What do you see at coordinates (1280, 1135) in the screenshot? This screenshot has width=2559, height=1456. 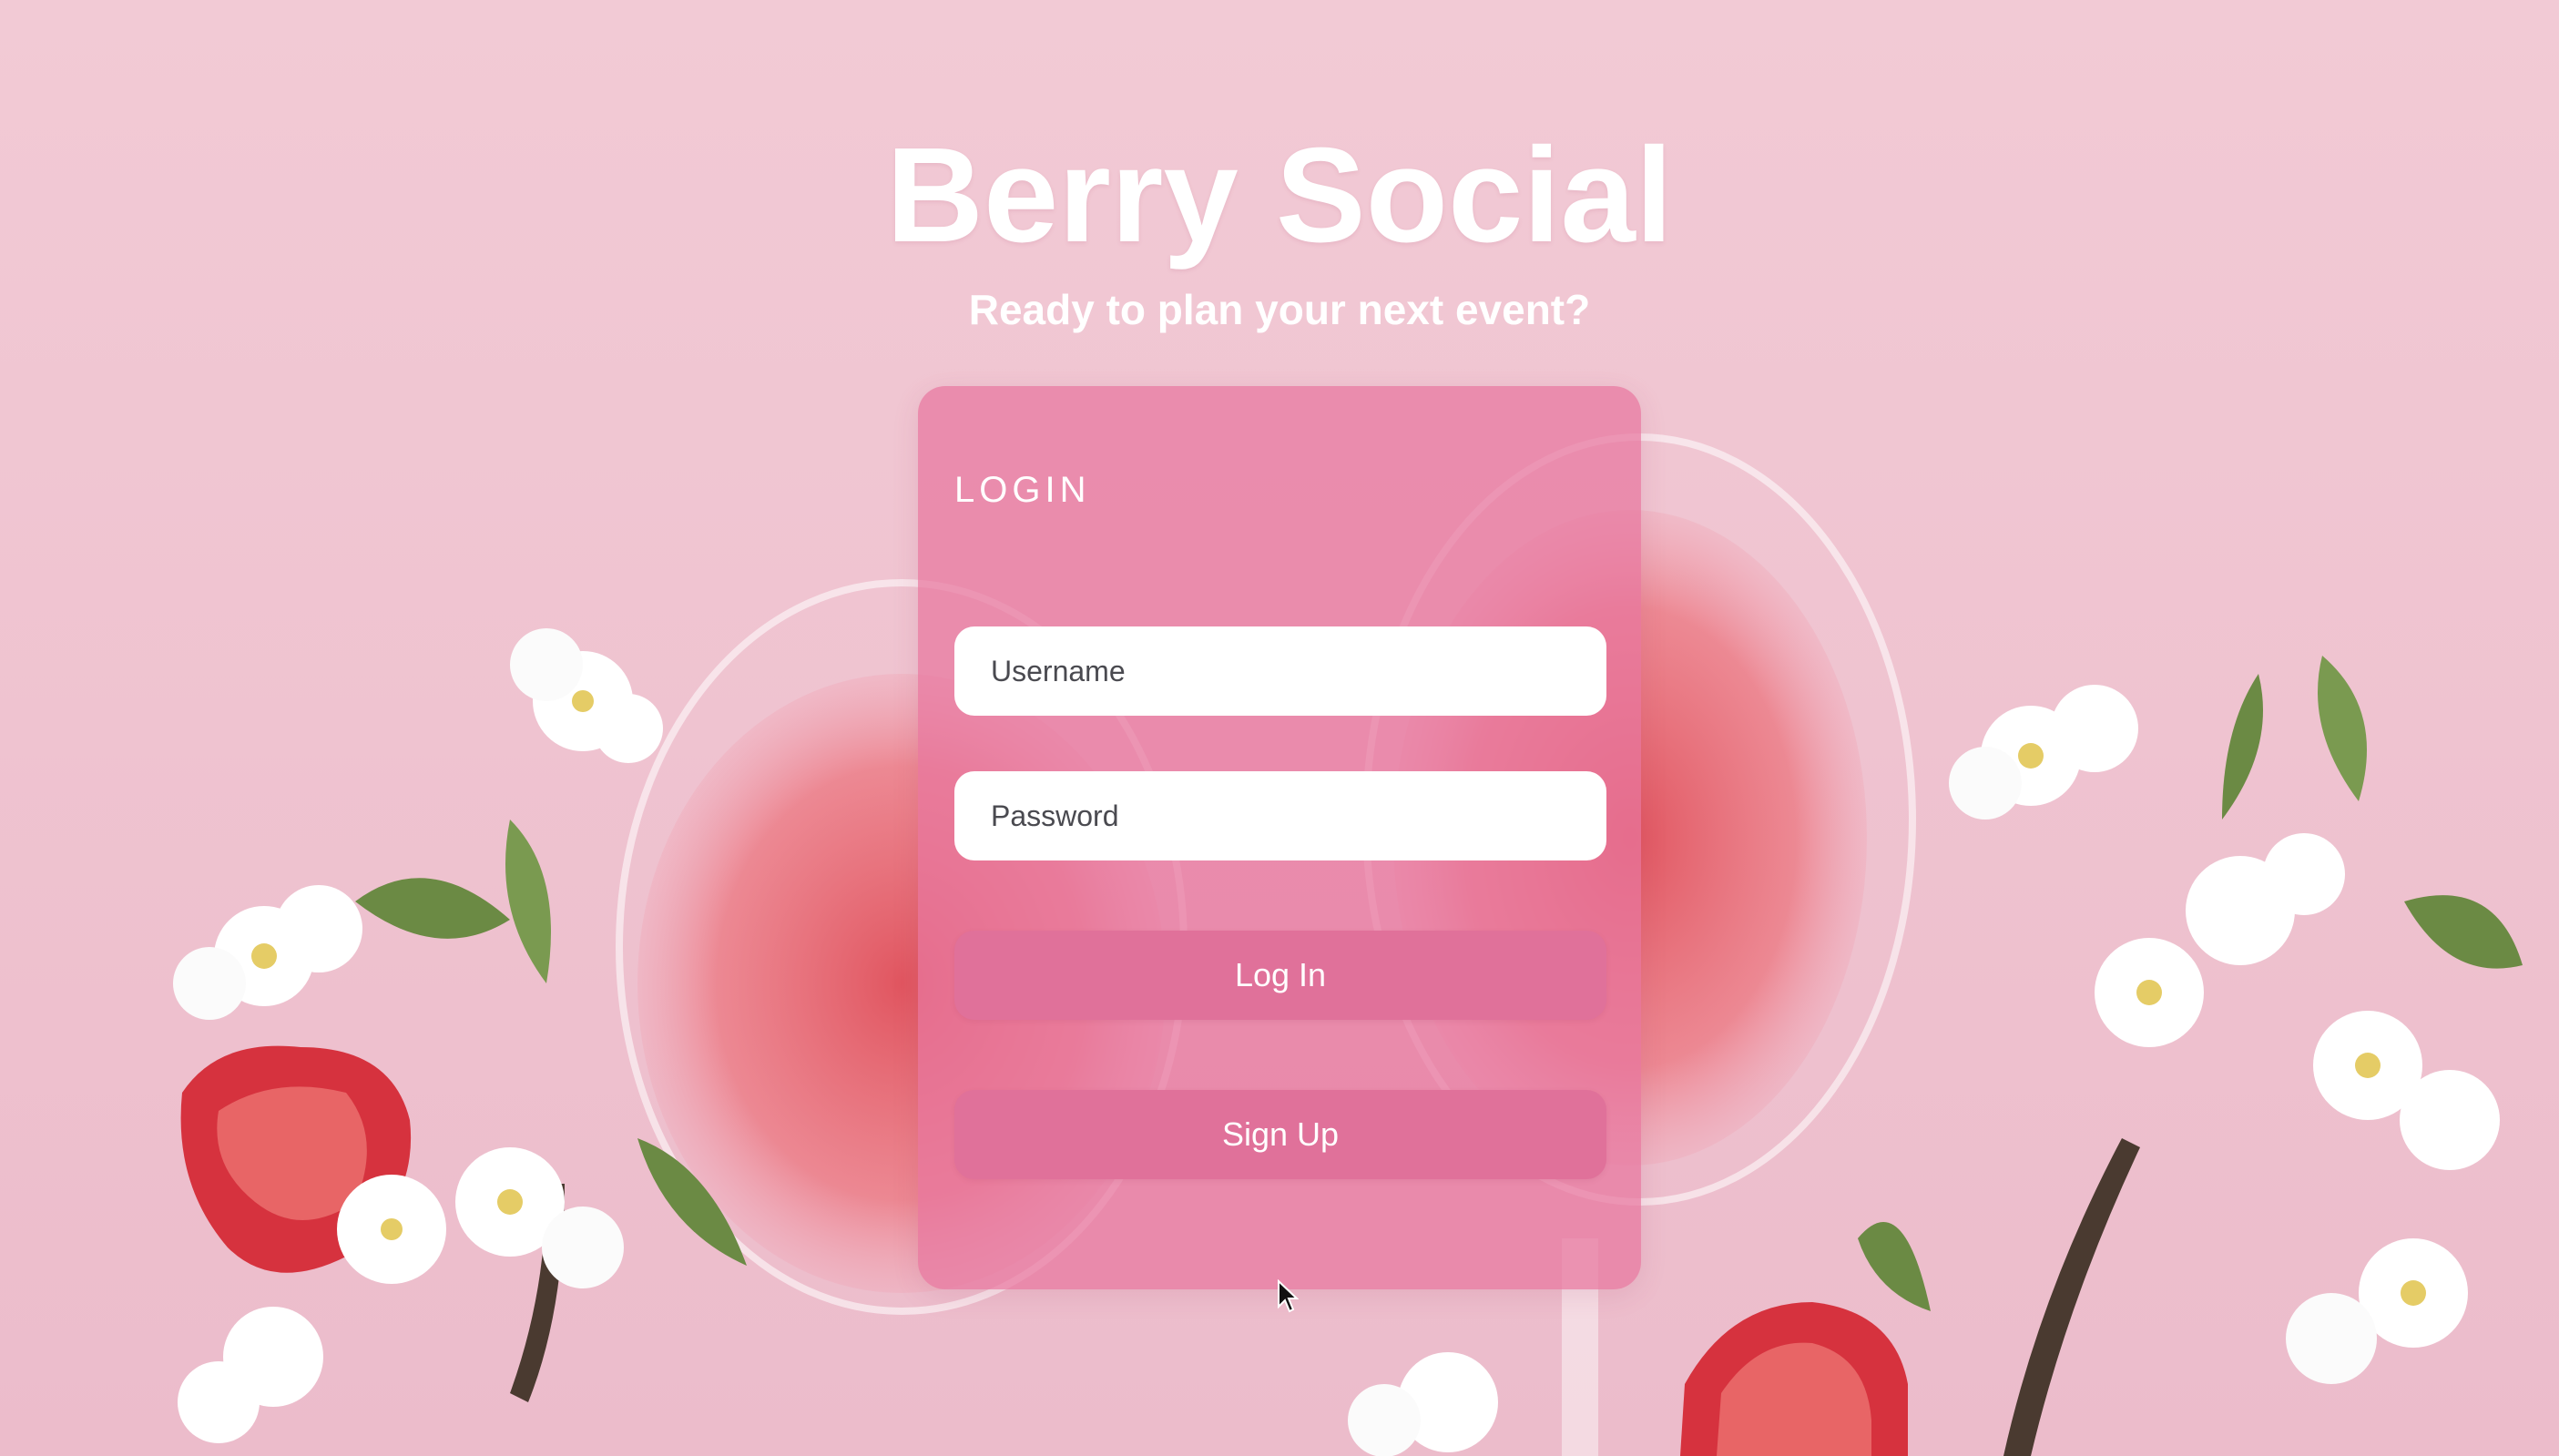 I see `signup-button: Sign Up` at bounding box center [1280, 1135].